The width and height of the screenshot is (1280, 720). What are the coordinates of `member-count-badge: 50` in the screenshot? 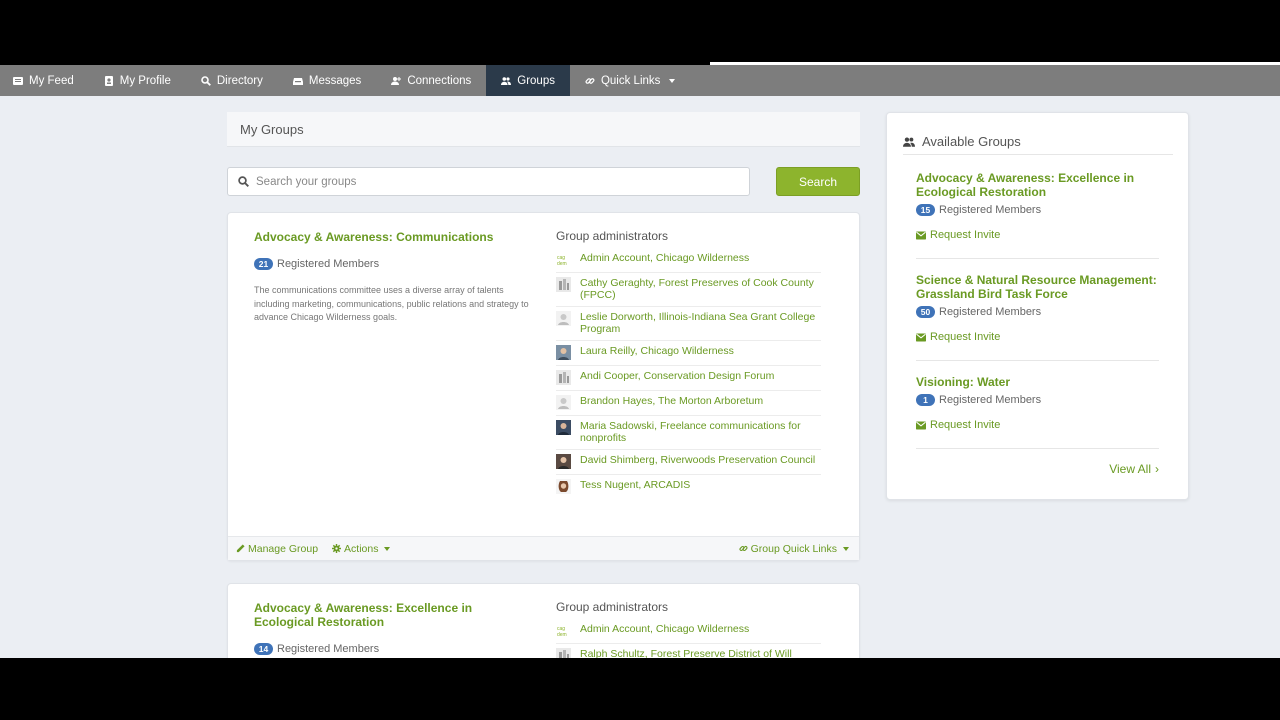 It's located at (925, 312).